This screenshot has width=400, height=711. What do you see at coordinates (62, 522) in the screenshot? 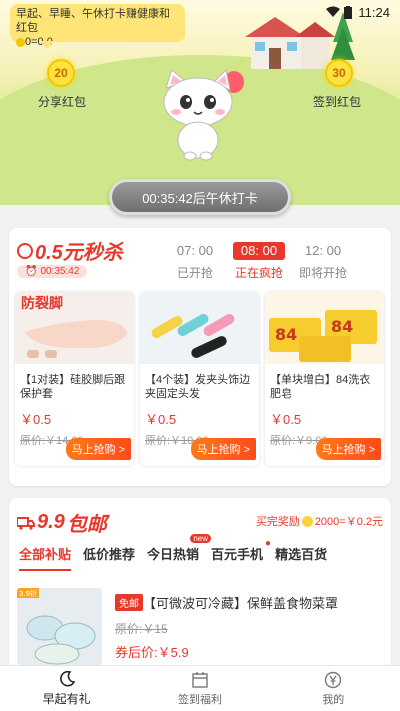
I see `free-shipping-logo: 9.9 包邮` at bounding box center [62, 522].